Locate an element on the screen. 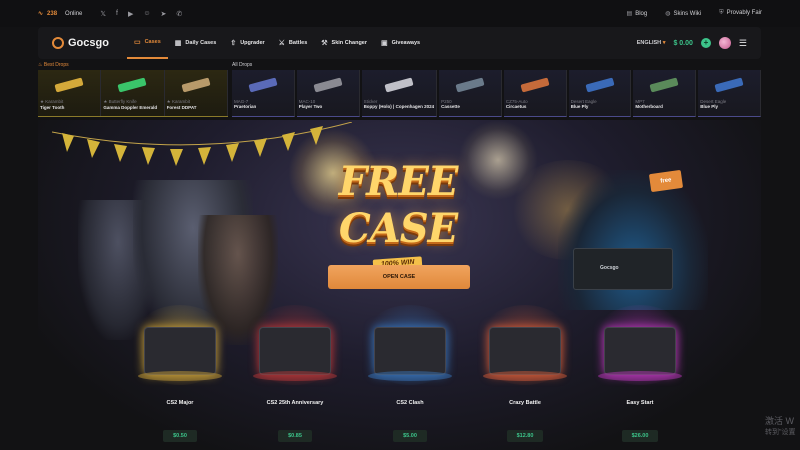 The image size is (800, 450). case-price: $26.00 is located at coordinates (640, 436).